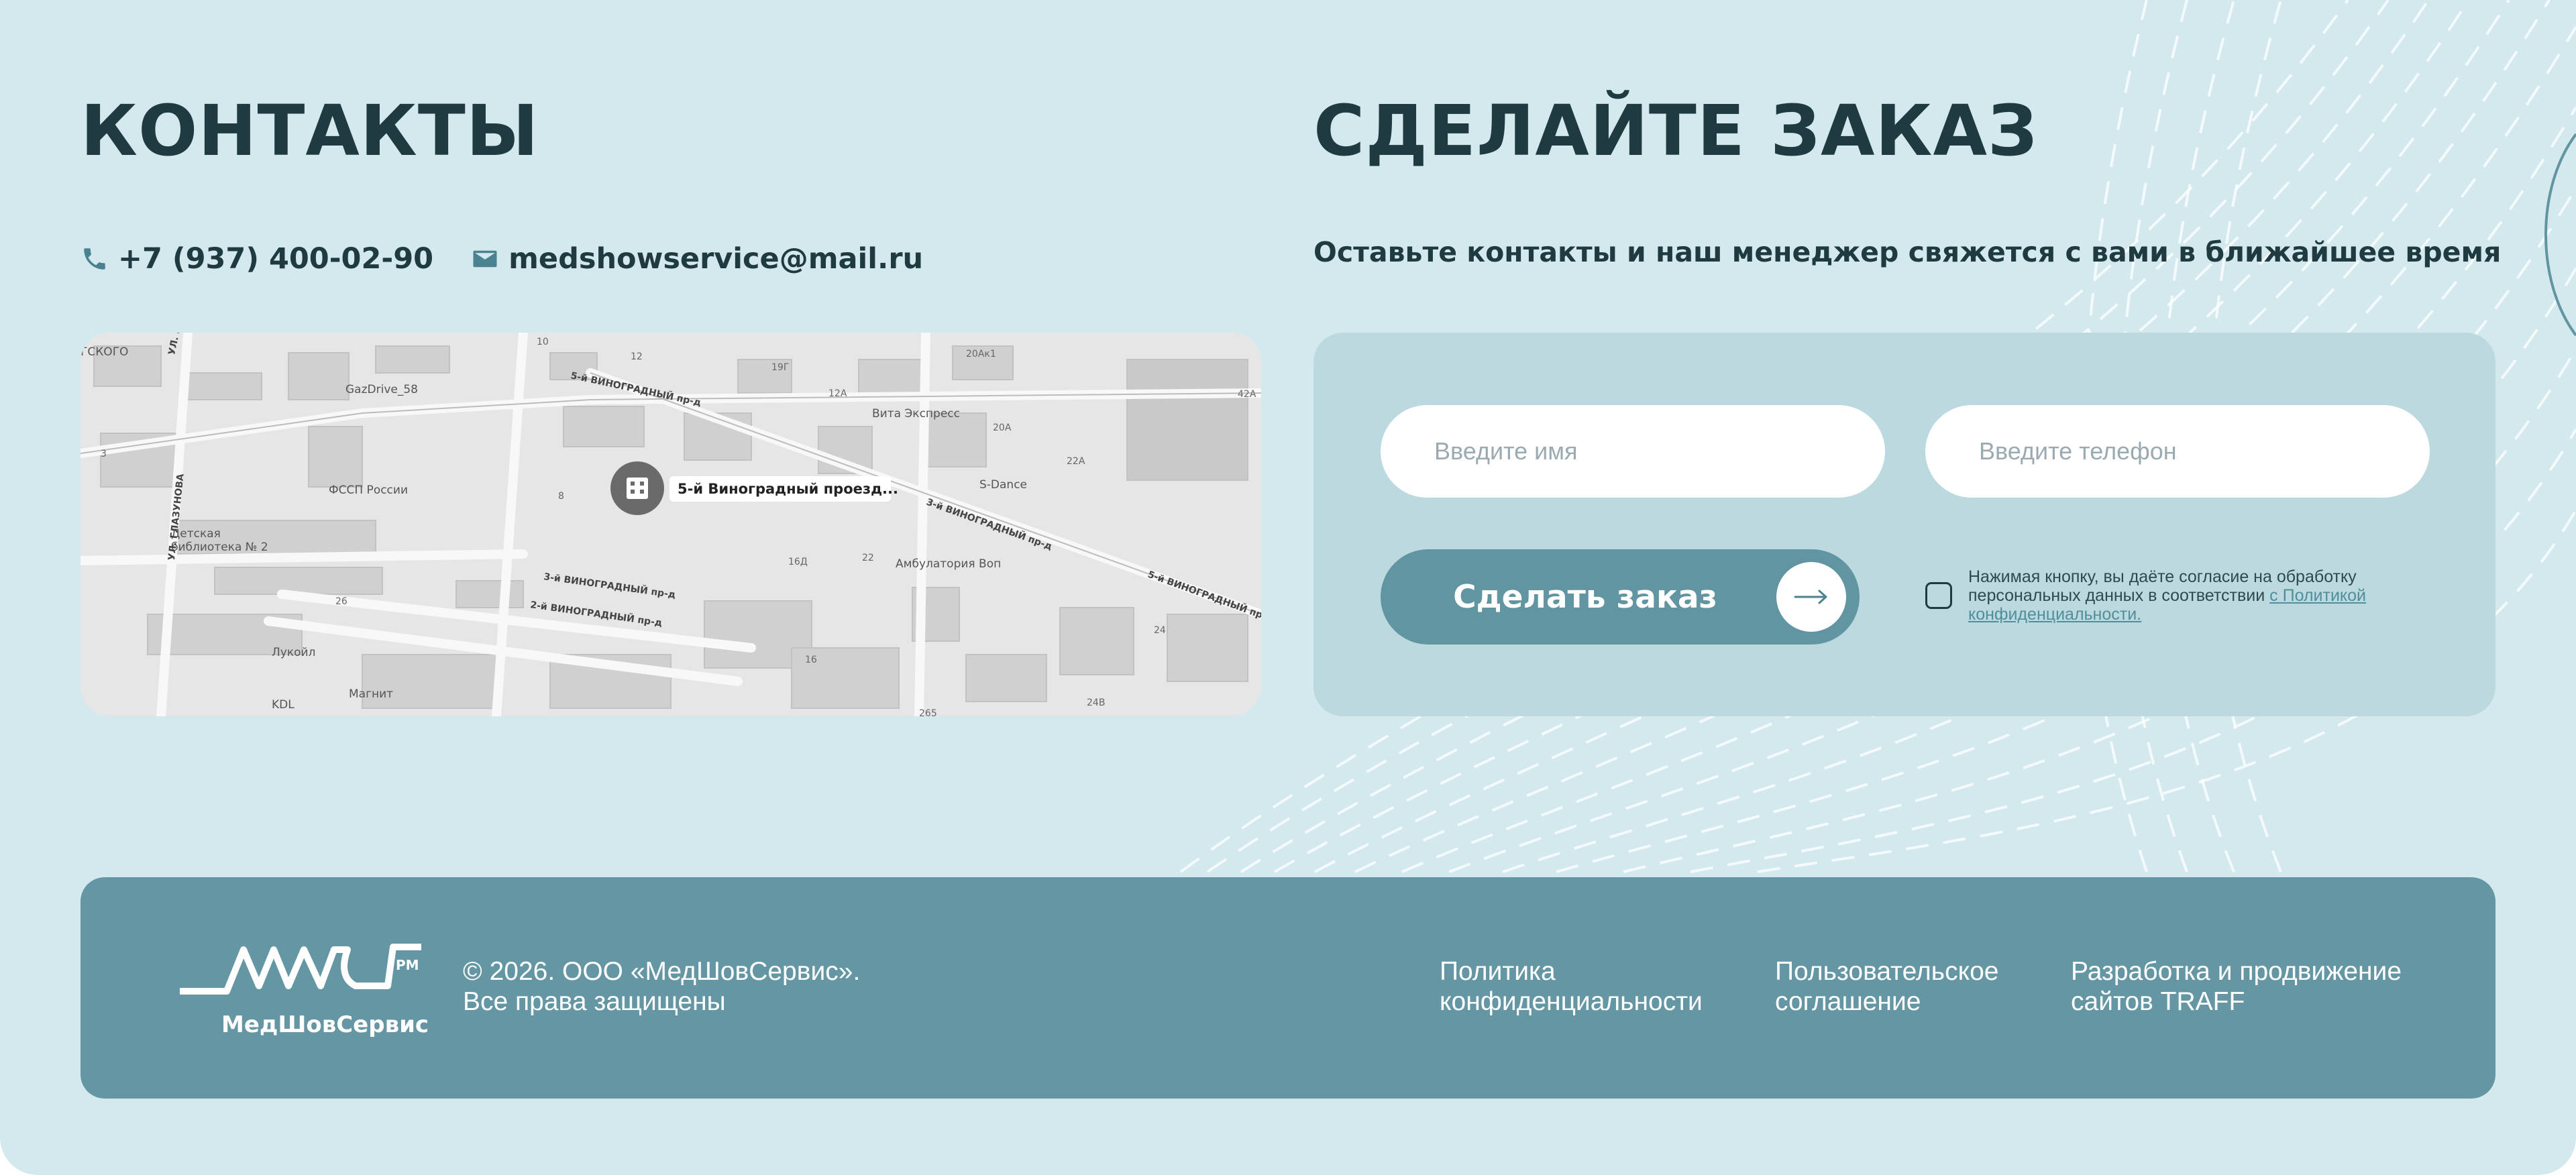  Describe the element at coordinates (381, 389) in the screenshot. I see `map-place-label: GazDrive_58` at that location.